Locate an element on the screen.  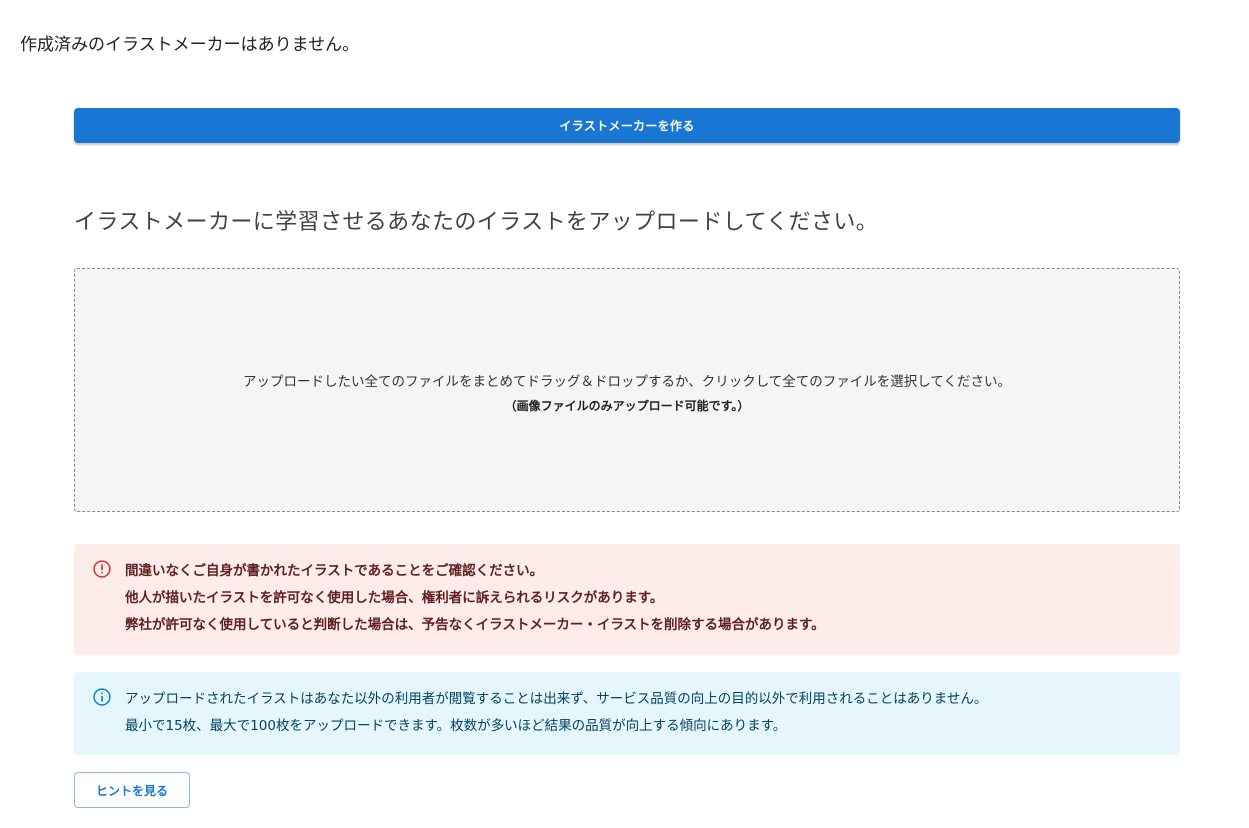
error-outline-icon is located at coordinates (102, 569).